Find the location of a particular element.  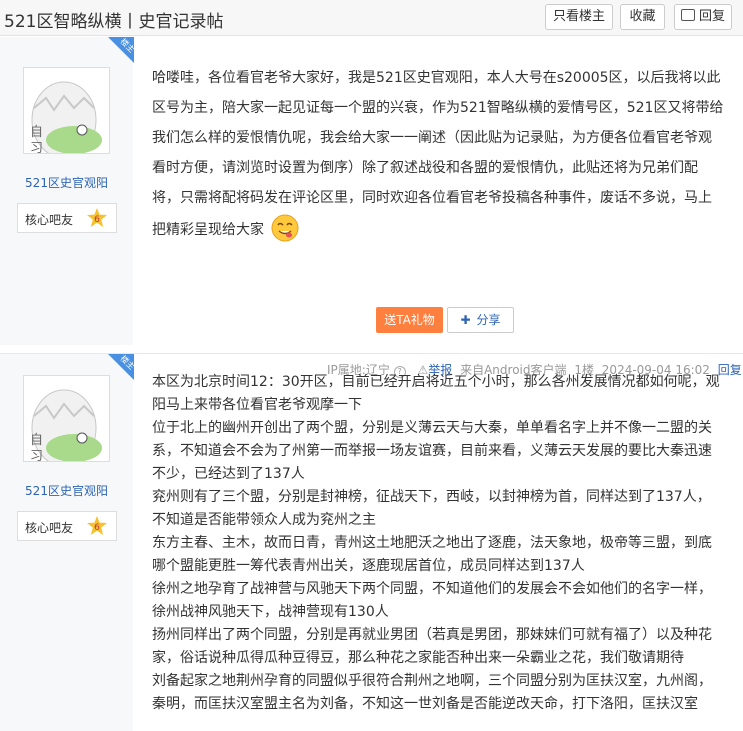

content-line: 哪个盟能更胜一筹代表青州出关，逐鹿现居首位，成员同样达到137人 is located at coordinates (368, 566).